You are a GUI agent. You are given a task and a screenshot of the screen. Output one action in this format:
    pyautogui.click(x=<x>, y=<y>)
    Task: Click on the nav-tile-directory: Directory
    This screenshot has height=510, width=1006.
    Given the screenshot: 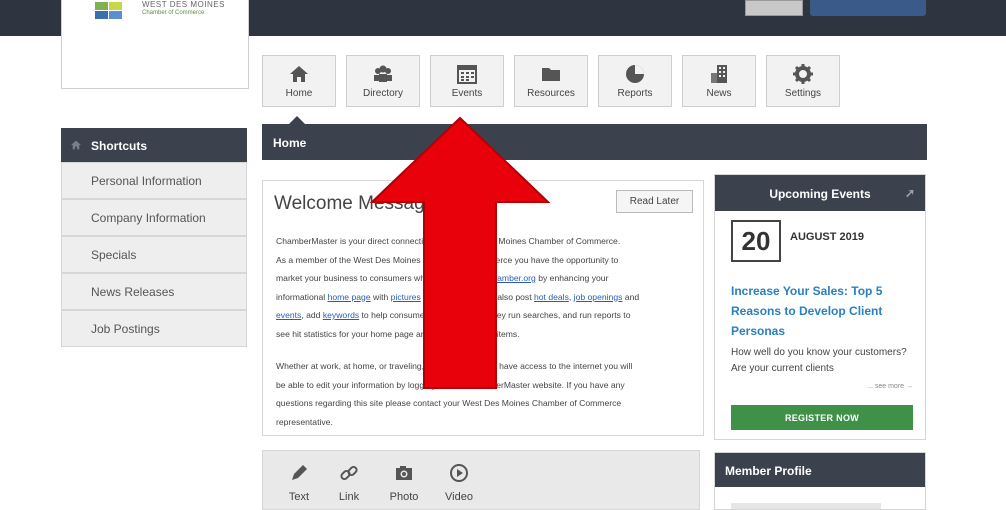 What is the action you would take?
    pyautogui.click(x=383, y=81)
    